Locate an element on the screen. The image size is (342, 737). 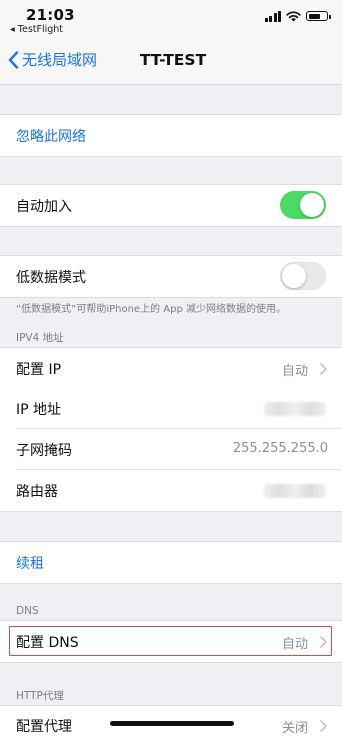
page-title: TT-TEST is located at coordinates (173, 60).